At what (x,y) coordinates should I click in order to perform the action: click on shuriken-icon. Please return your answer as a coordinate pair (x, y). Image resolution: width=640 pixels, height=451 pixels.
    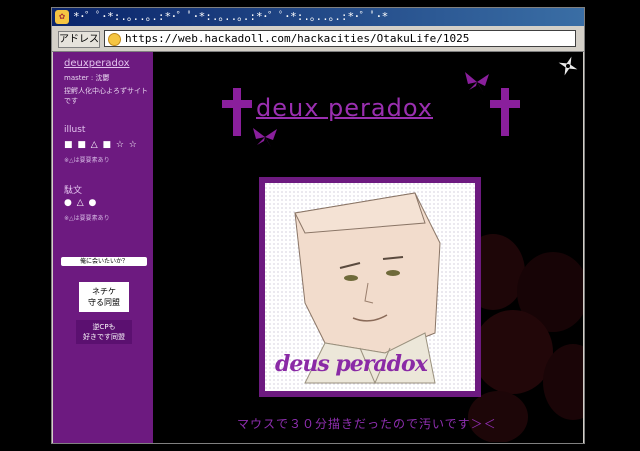
    Looking at the image, I should click on (568, 66).